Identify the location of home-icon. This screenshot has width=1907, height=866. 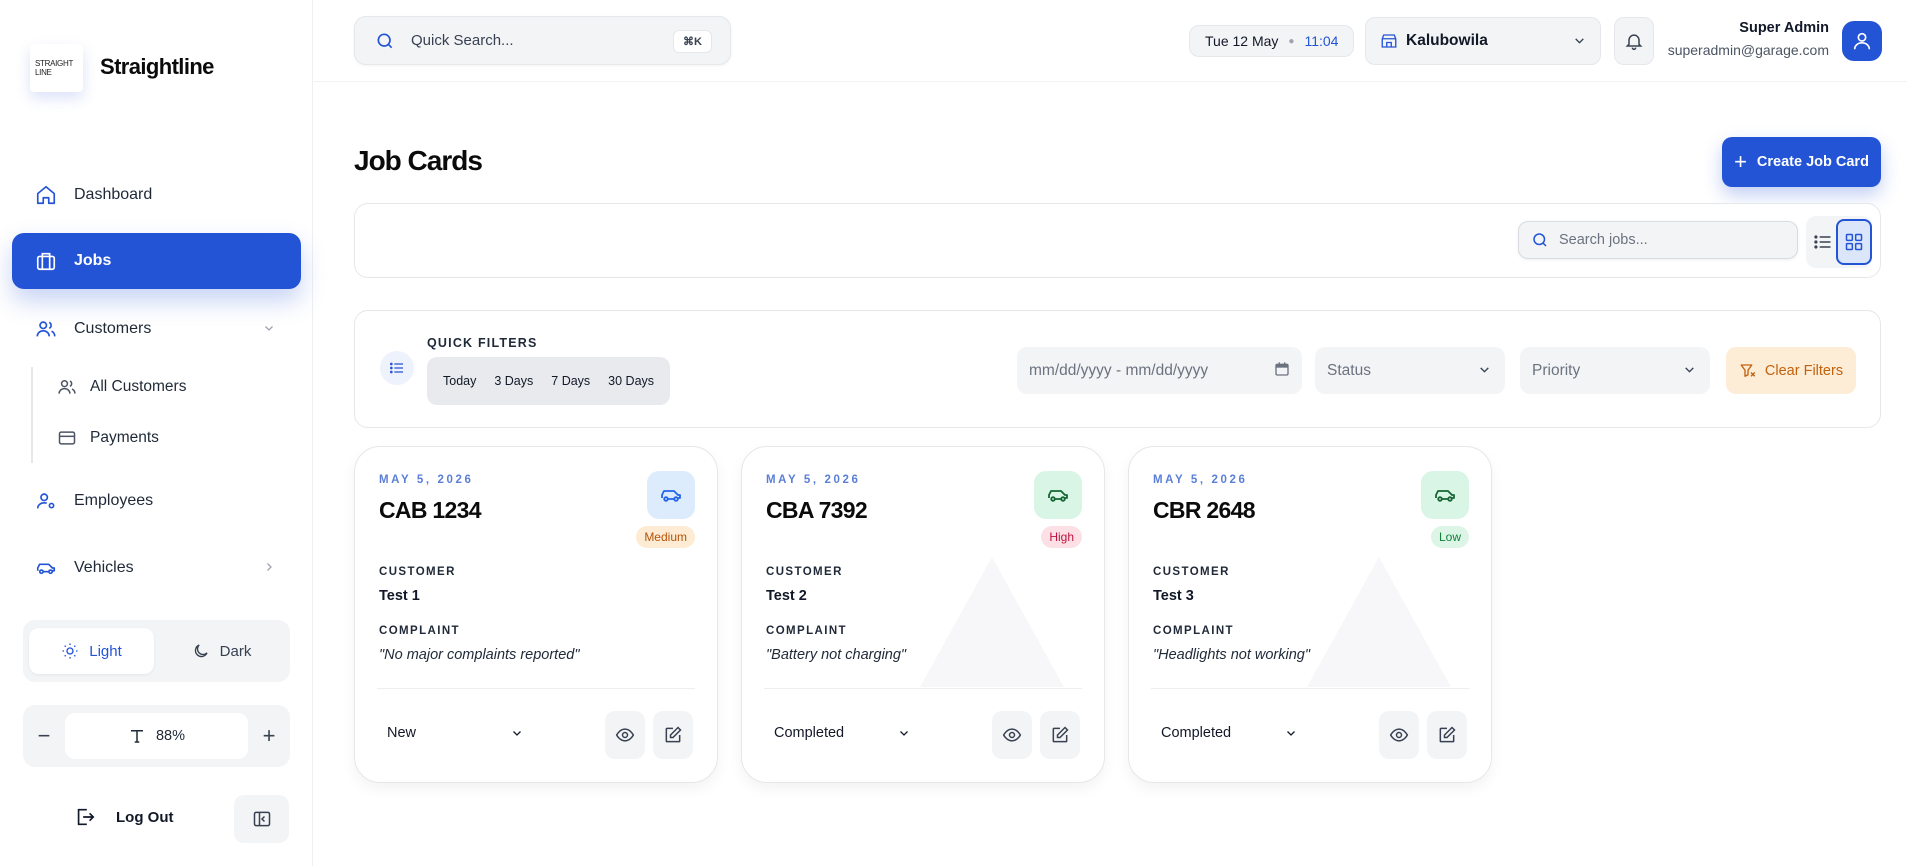
(46, 195).